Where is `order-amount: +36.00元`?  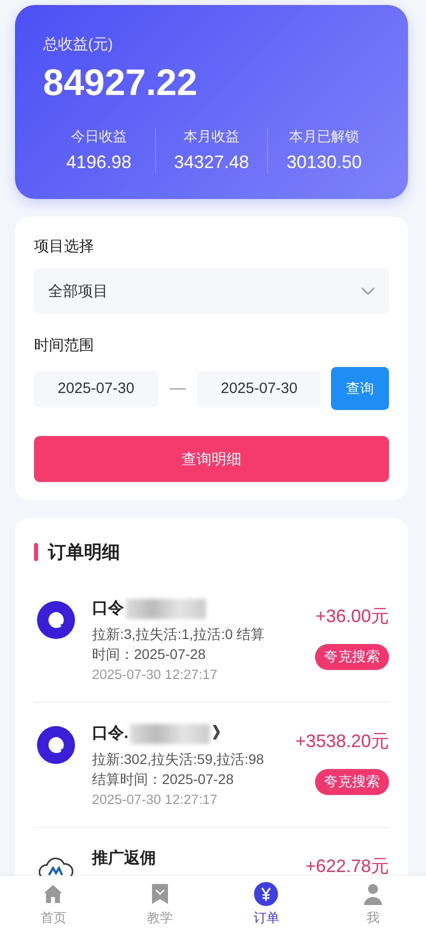
order-amount: +36.00元 is located at coordinates (352, 616).